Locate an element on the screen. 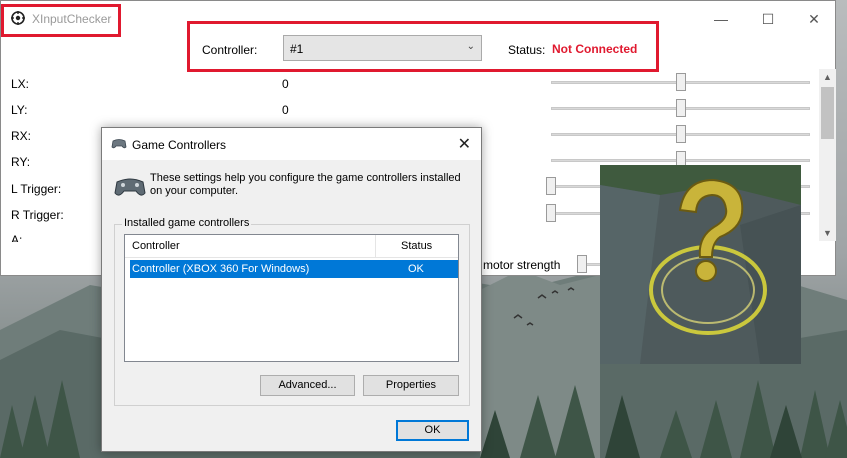 Image resolution: width=847 pixels, height=458 pixels. scroll-up-icon: ▲ is located at coordinates (827, 77).